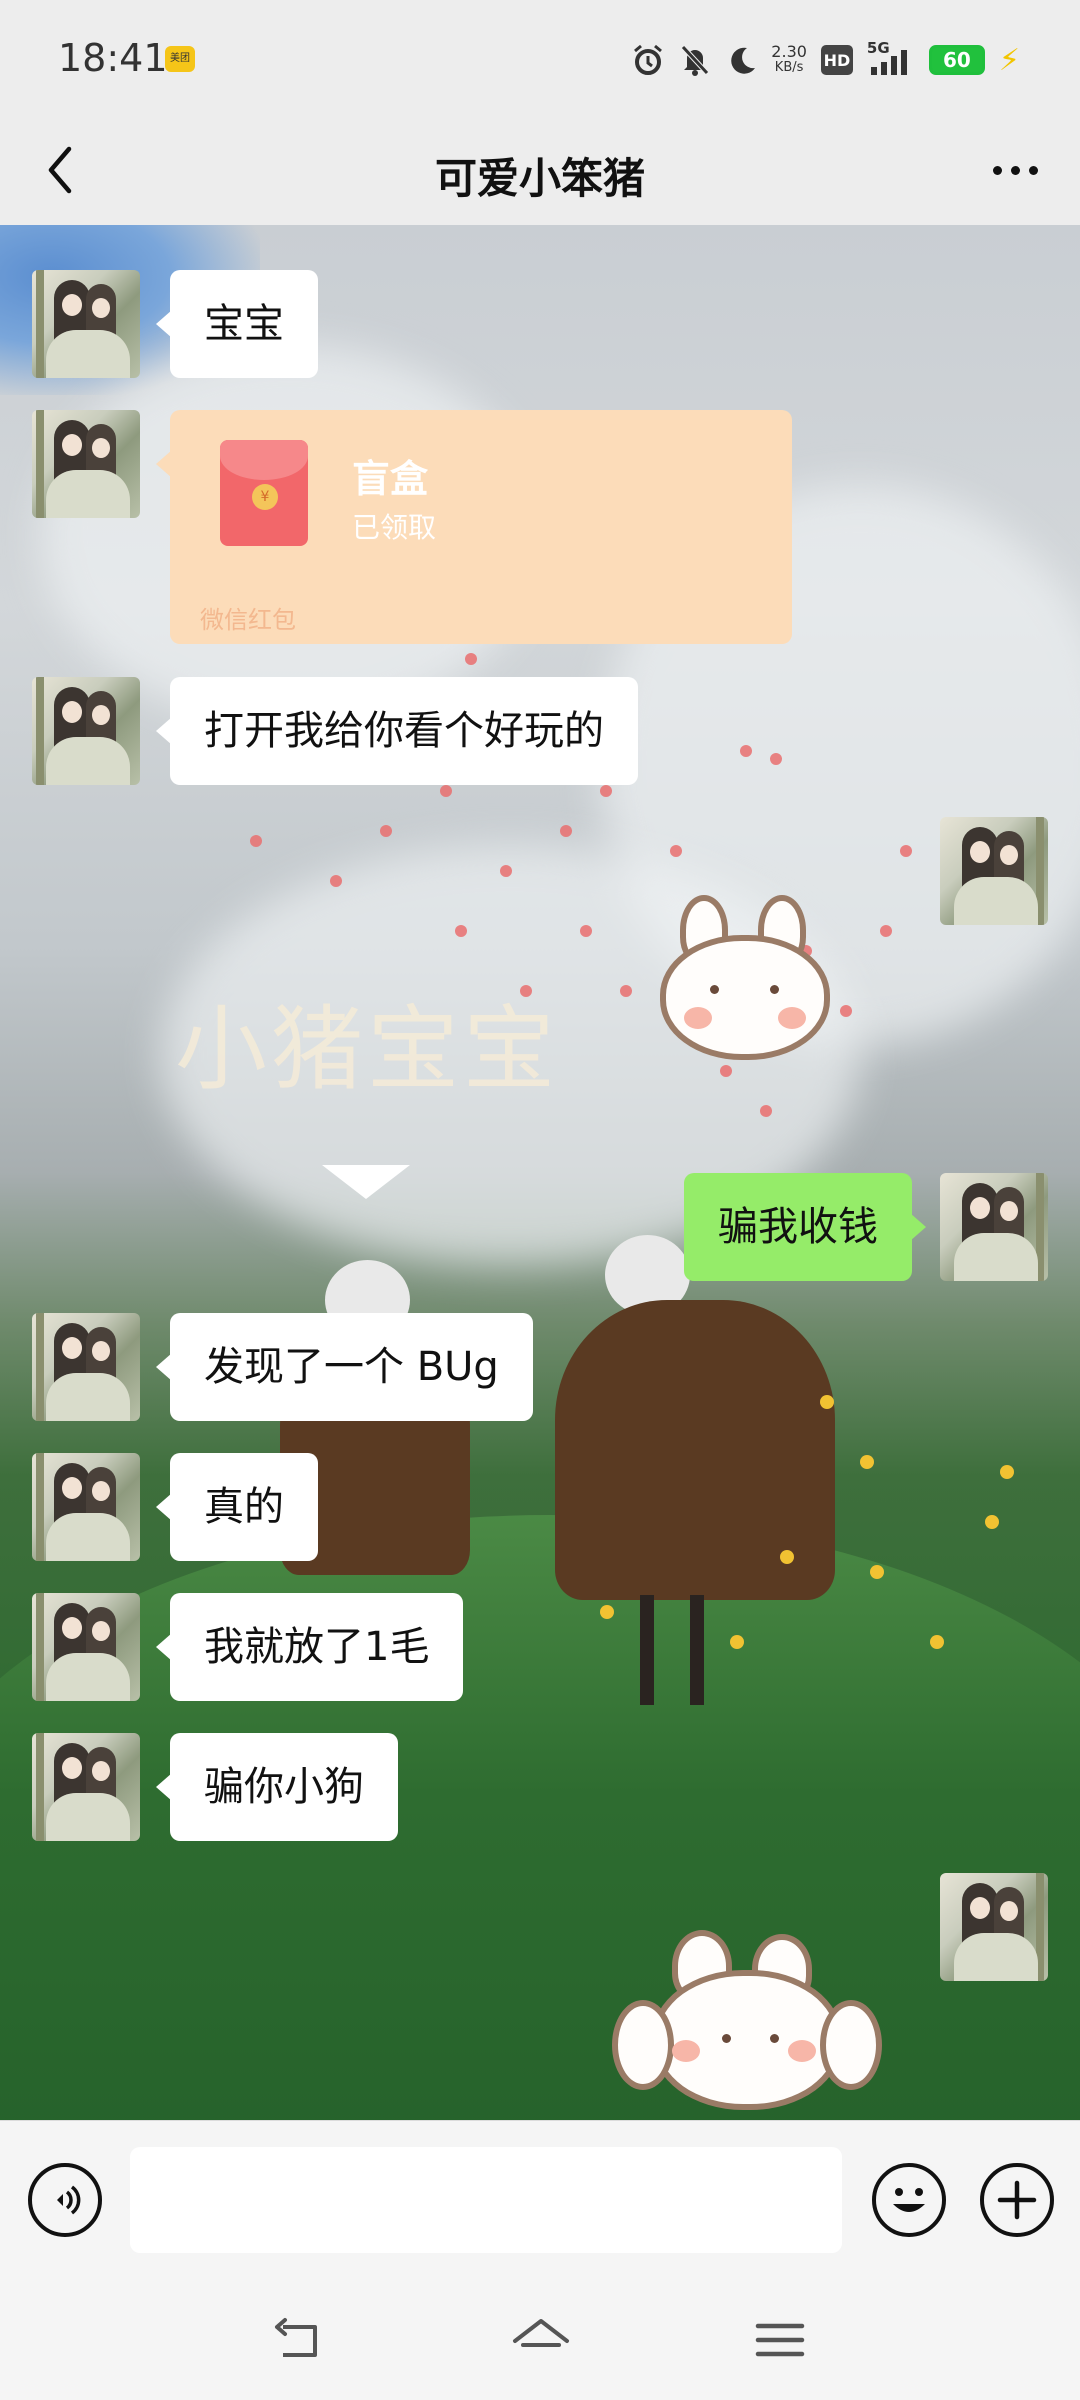  Describe the element at coordinates (397, 731) in the screenshot. I see `message-bubble: 打开我给你看个好玩的` at that location.